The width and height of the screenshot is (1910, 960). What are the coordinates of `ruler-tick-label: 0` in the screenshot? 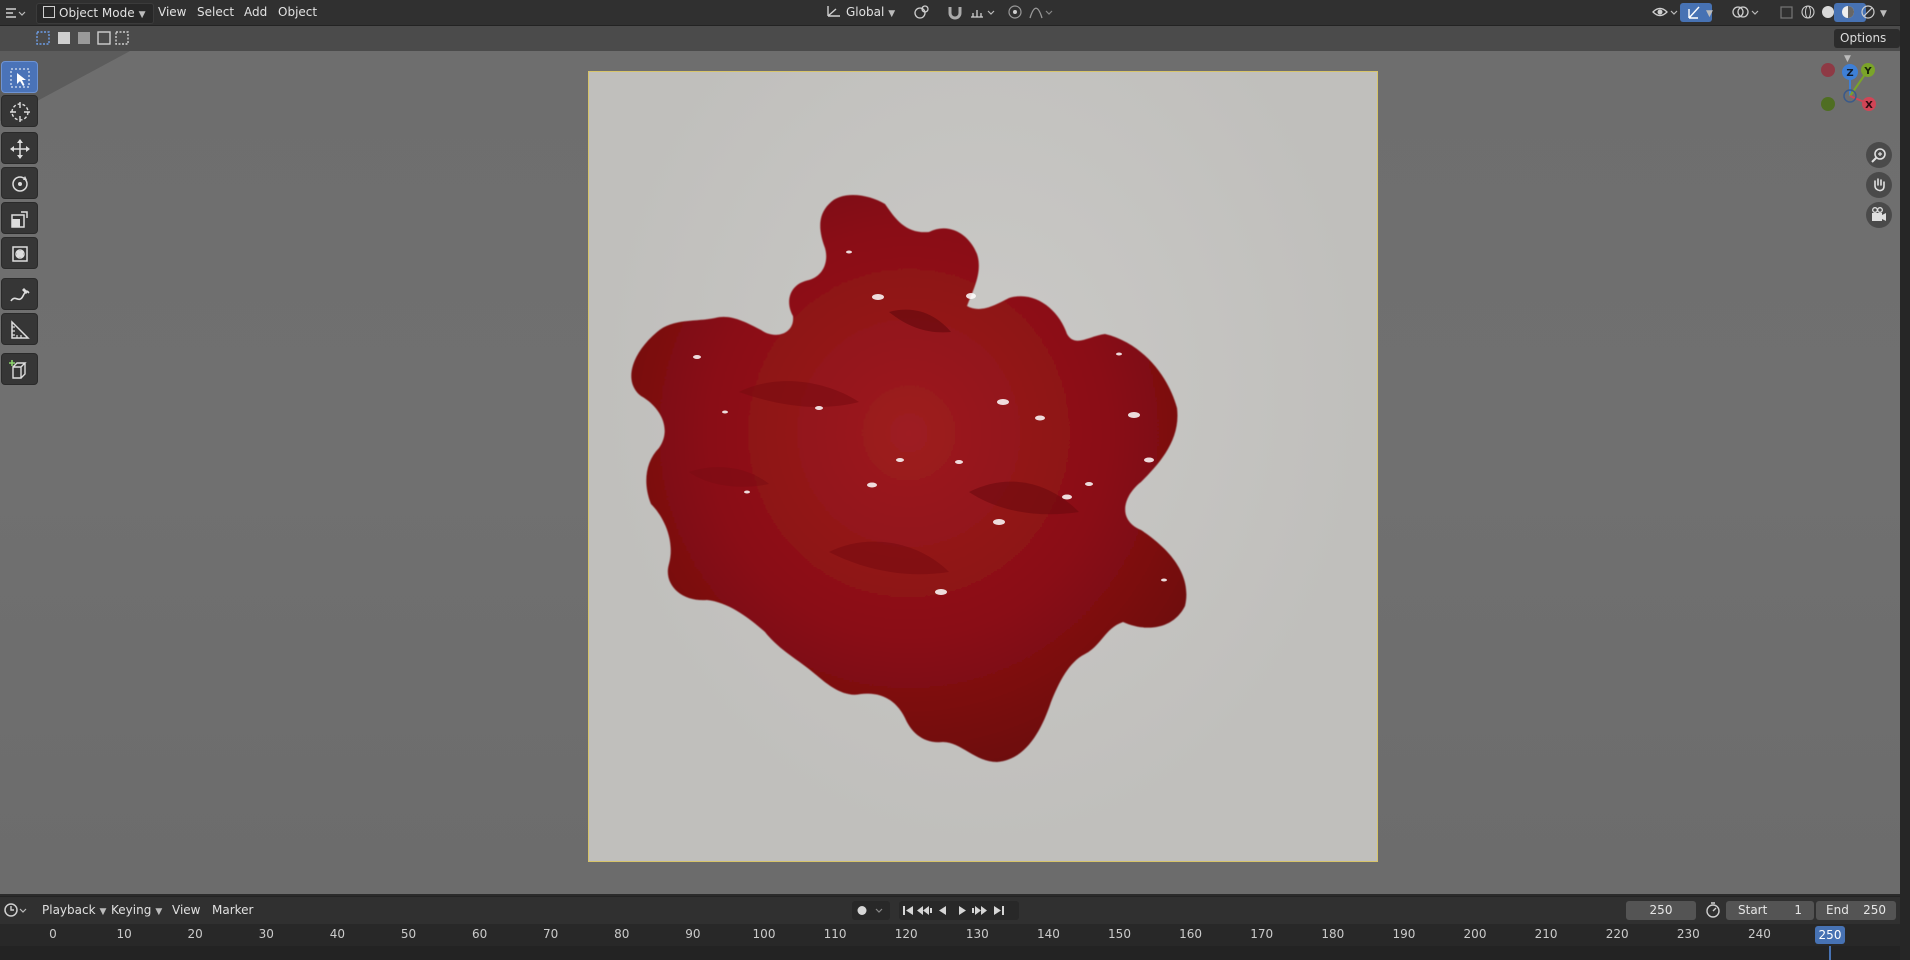 It's located at (53, 934).